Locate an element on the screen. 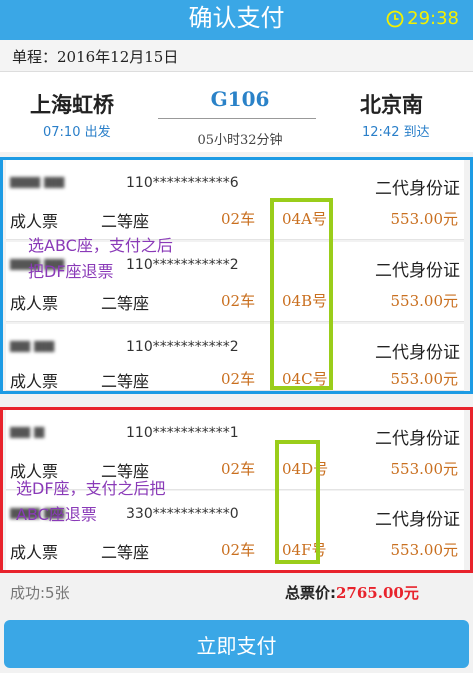  ticket-count: 成功:5张 is located at coordinates (40, 593).